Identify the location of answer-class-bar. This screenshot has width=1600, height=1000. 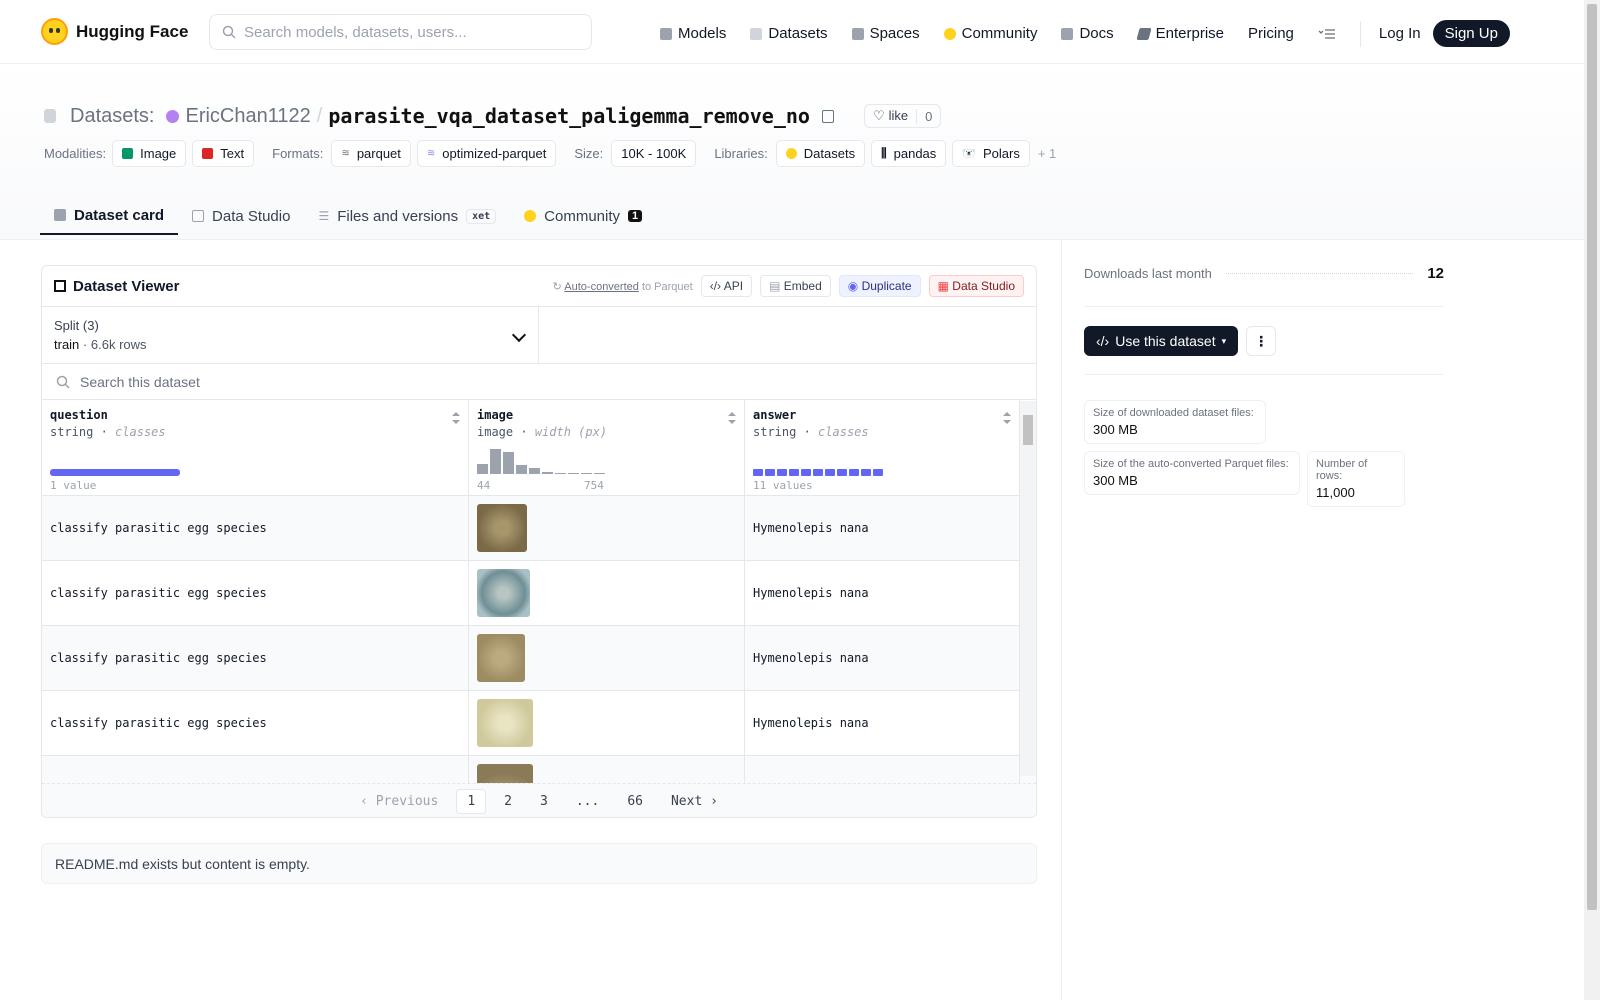
(818, 472).